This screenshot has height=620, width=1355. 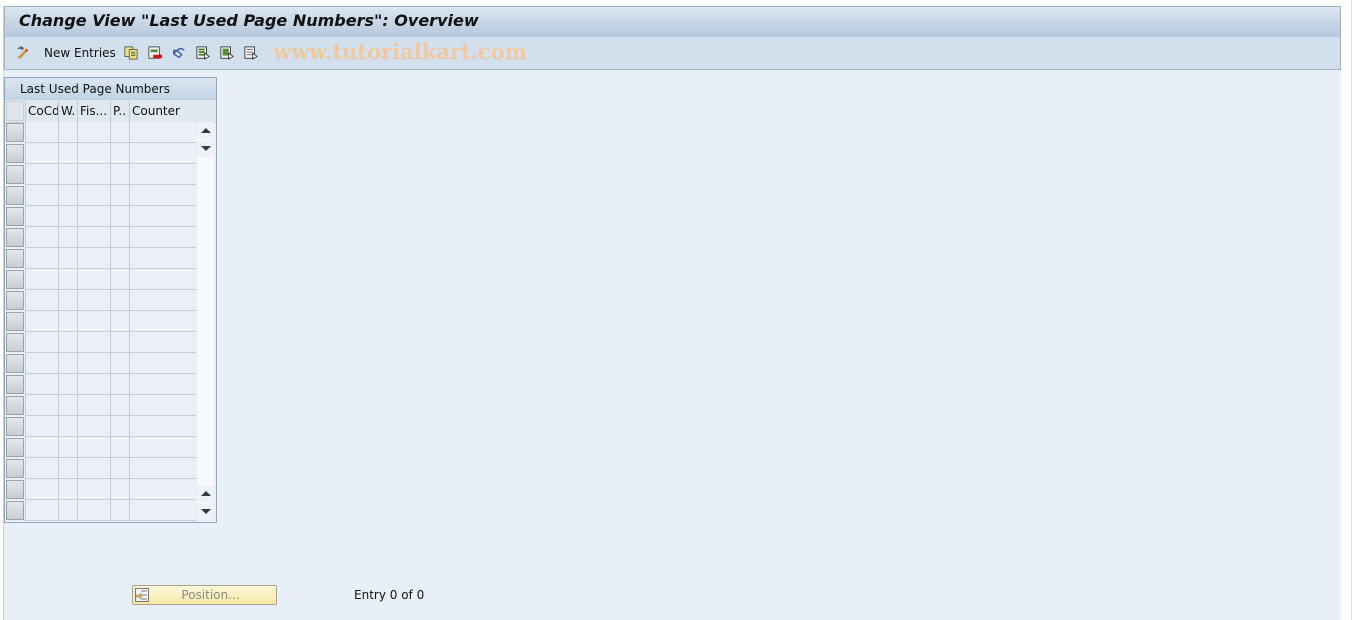 I want to click on column-header-cocd: CoCd, so click(x=41, y=111).